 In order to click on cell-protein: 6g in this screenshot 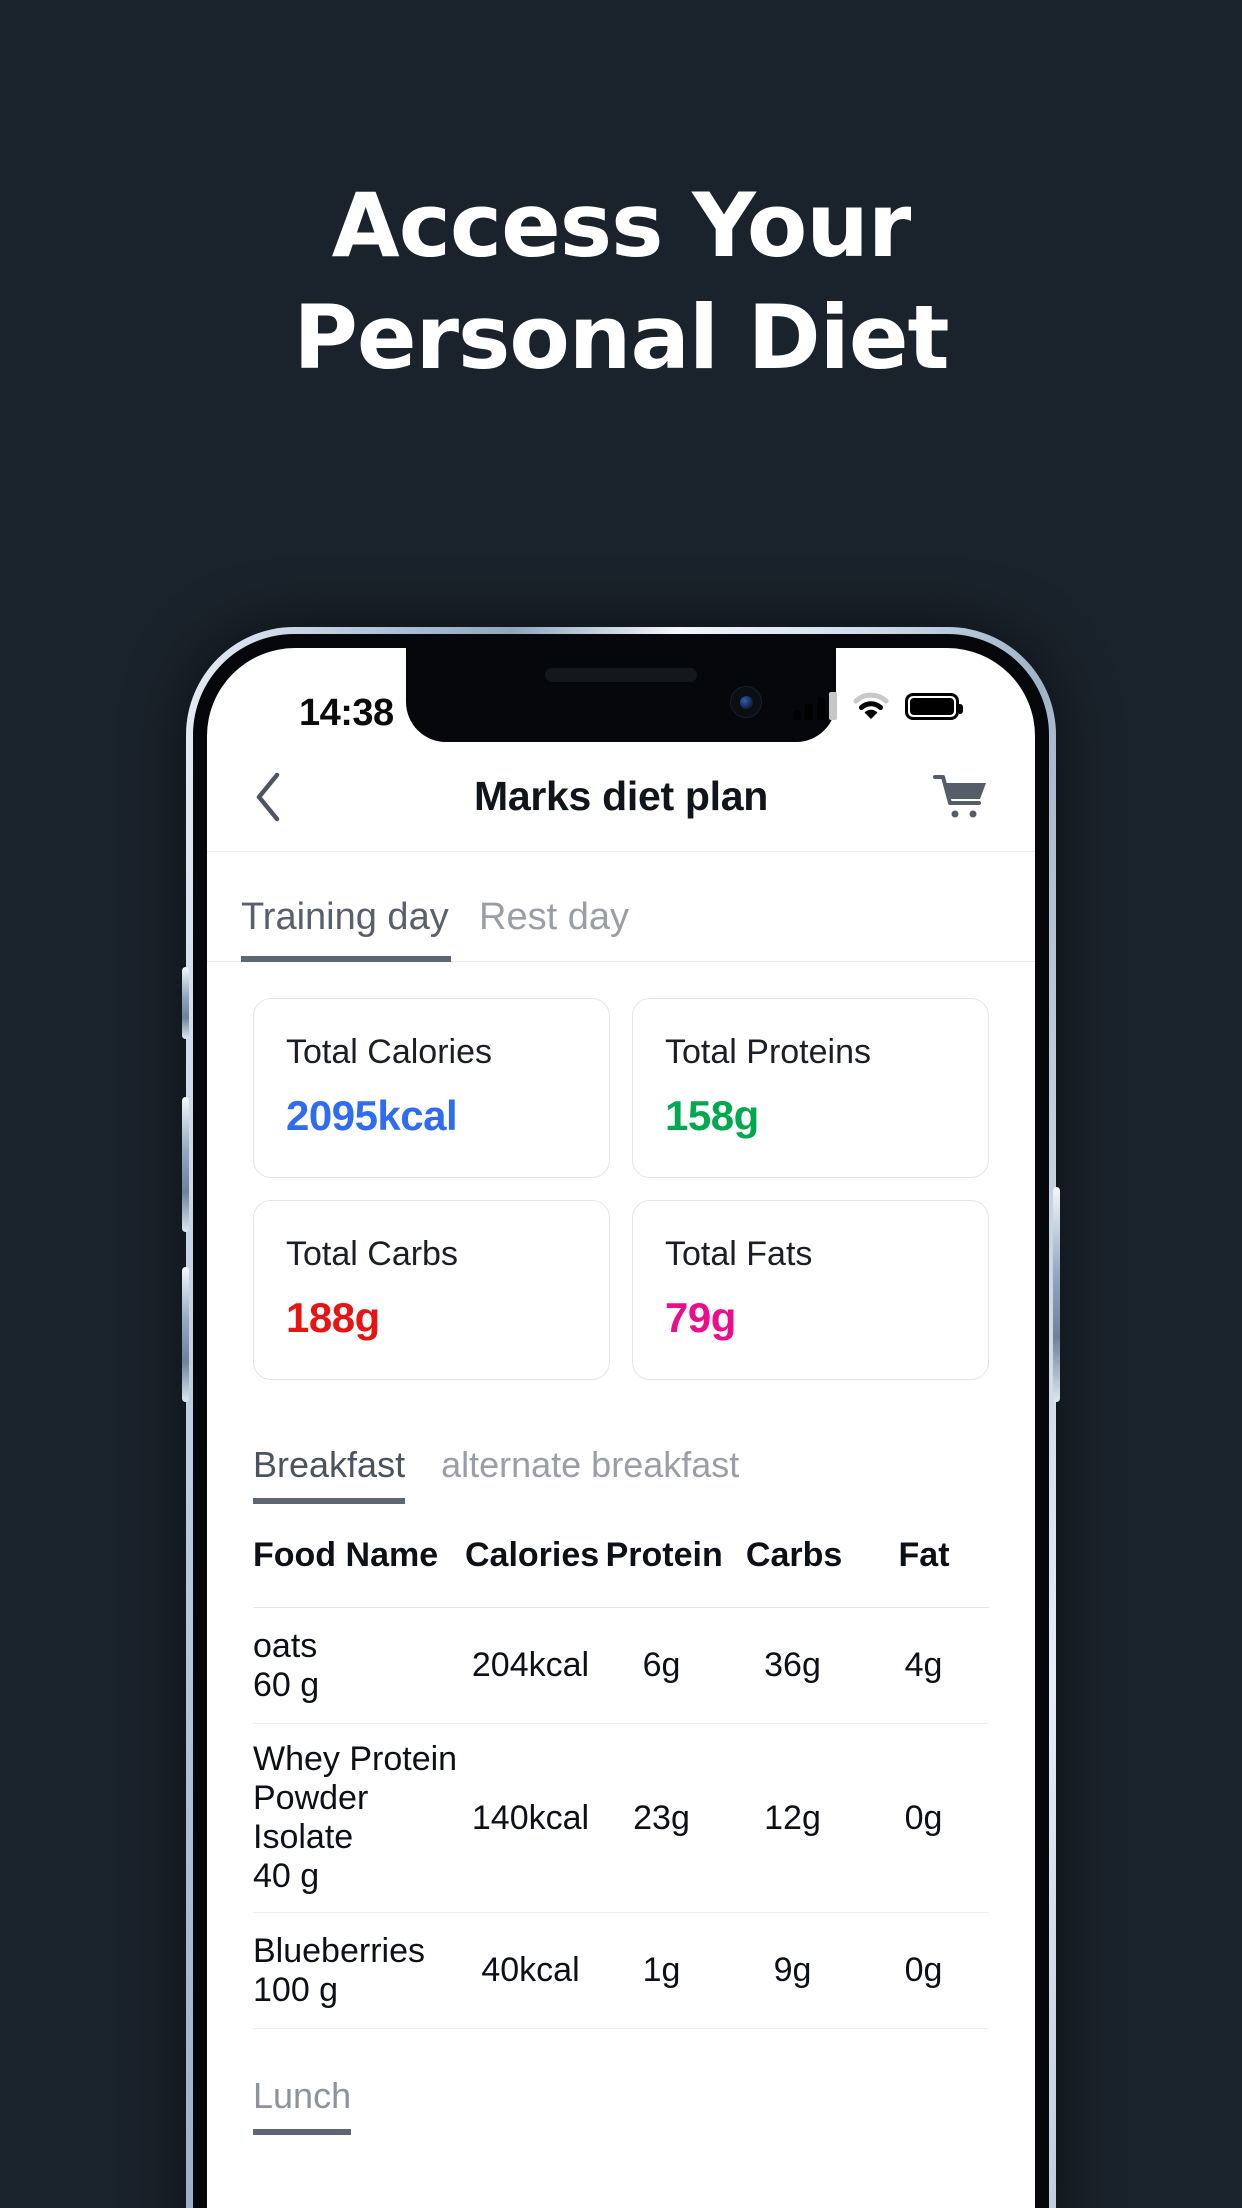, I will do `click(661, 1665)`.